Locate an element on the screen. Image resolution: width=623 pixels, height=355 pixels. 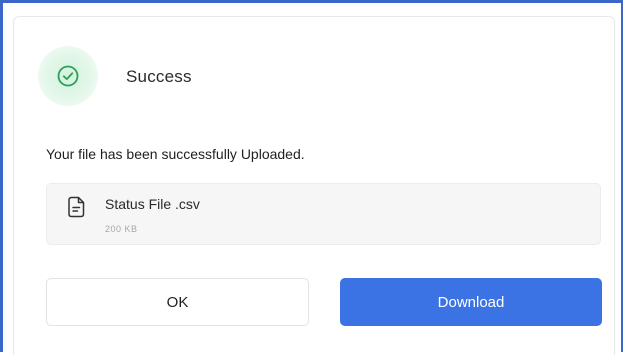
file-size: 200 KB is located at coordinates (121, 229).